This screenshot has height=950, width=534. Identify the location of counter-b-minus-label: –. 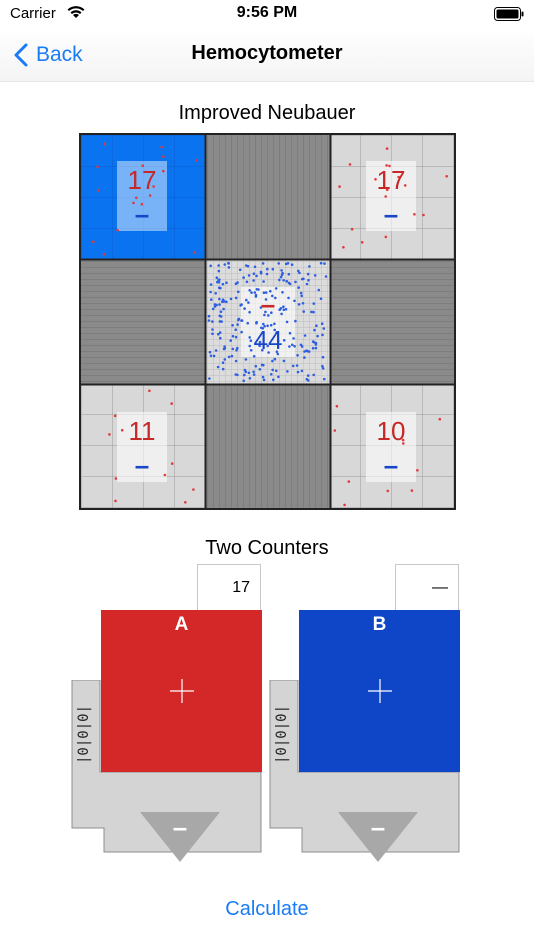
(378, 827).